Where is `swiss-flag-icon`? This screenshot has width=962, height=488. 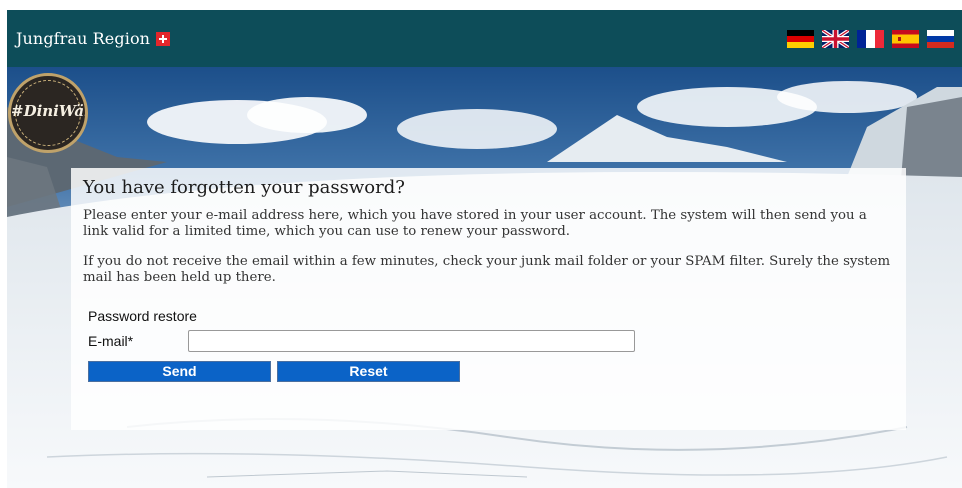
swiss-flag-icon is located at coordinates (163, 38).